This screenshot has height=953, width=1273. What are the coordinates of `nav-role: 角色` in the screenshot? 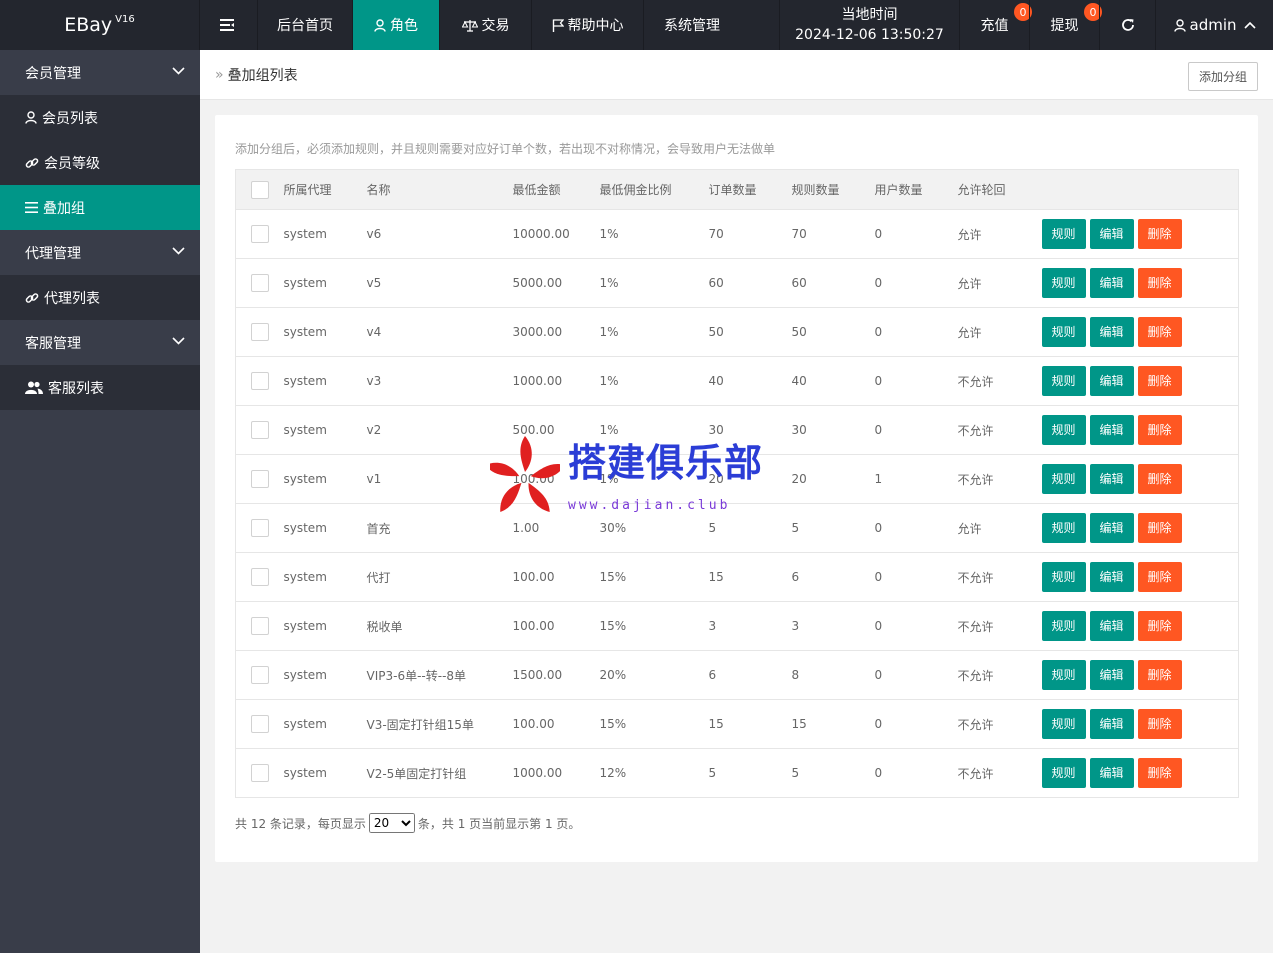 It's located at (396, 25).